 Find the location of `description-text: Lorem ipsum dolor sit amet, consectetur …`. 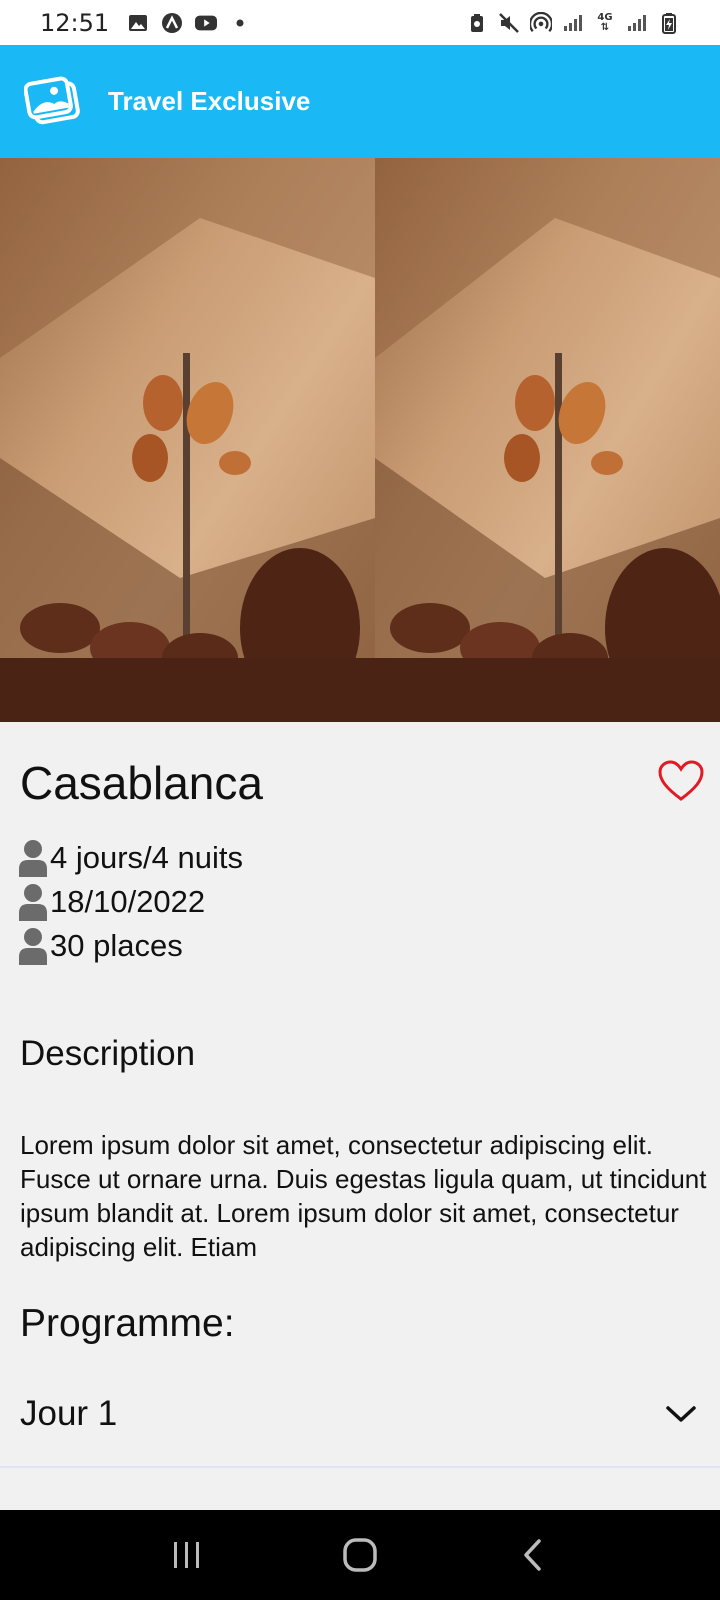

description-text: Lorem ipsum dolor sit amet, consectetur … is located at coordinates (363, 1196).